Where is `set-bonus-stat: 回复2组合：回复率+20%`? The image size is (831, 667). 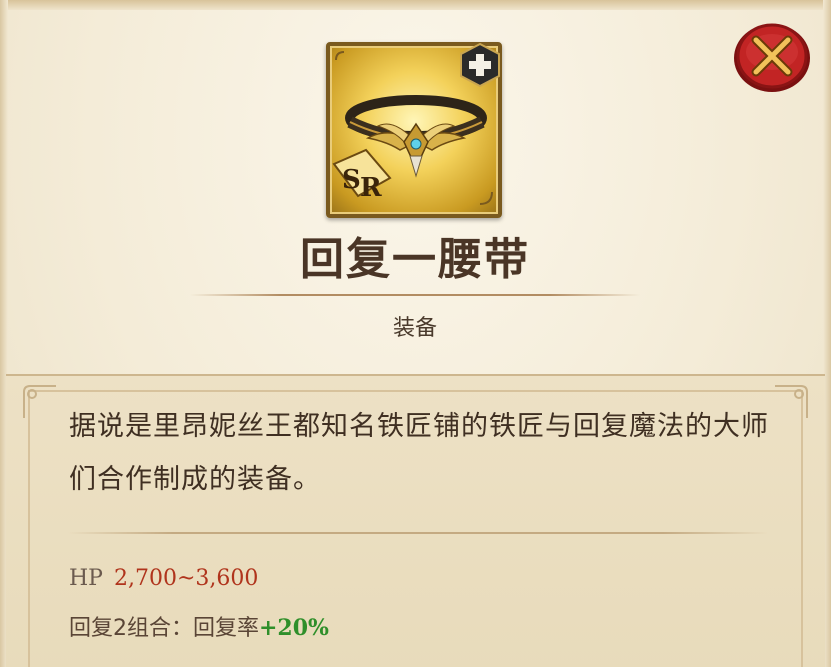 set-bonus-stat: 回复2组合：回复率+20% is located at coordinates (199, 626).